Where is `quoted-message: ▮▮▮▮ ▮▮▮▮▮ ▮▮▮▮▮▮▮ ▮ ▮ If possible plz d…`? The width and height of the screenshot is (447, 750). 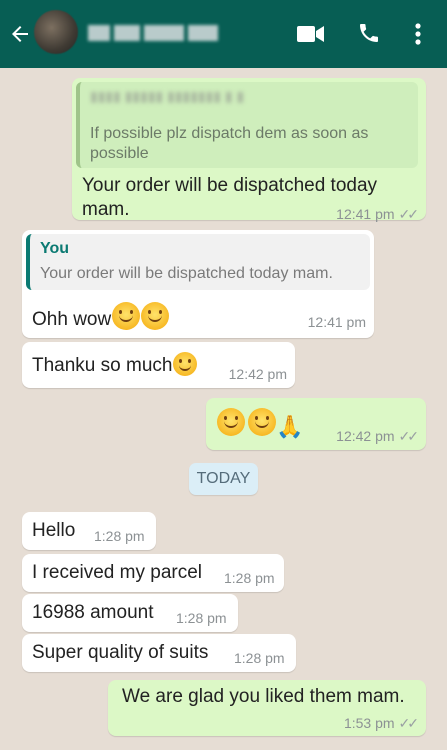 quoted-message: ▮▮▮▮ ▮▮▮▮▮ ▮▮▮▮▮▮▮ ▮ ▮ If possible plz d… is located at coordinates (247, 125).